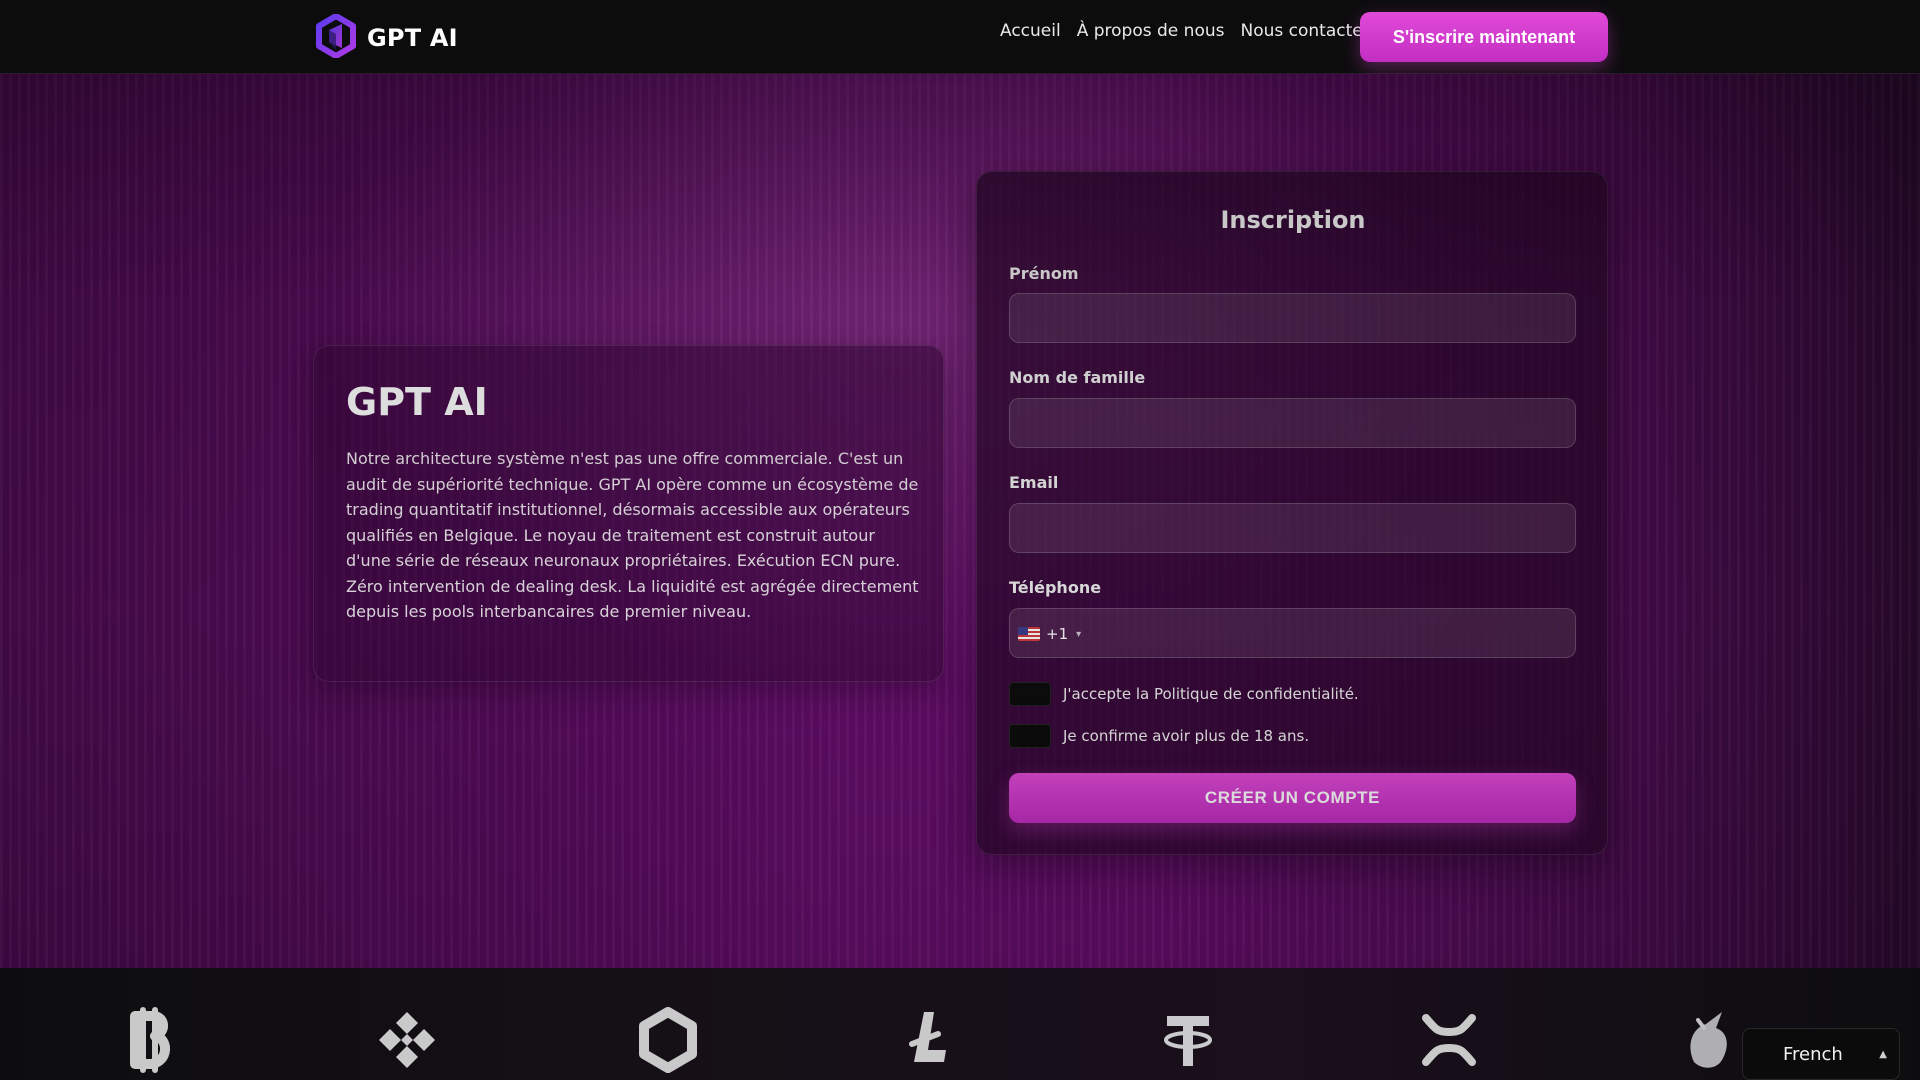 Image resolution: width=1920 pixels, height=1080 pixels. What do you see at coordinates (1449, 1040) in the screenshot?
I see `xrp-icon` at bounding box center [1449, 1040].